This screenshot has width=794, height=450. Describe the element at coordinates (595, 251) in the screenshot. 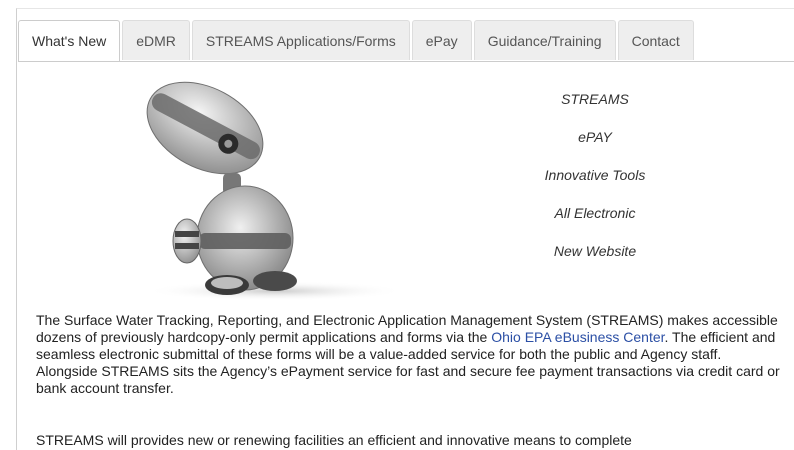

I see `feature-item: New Website` at that location.